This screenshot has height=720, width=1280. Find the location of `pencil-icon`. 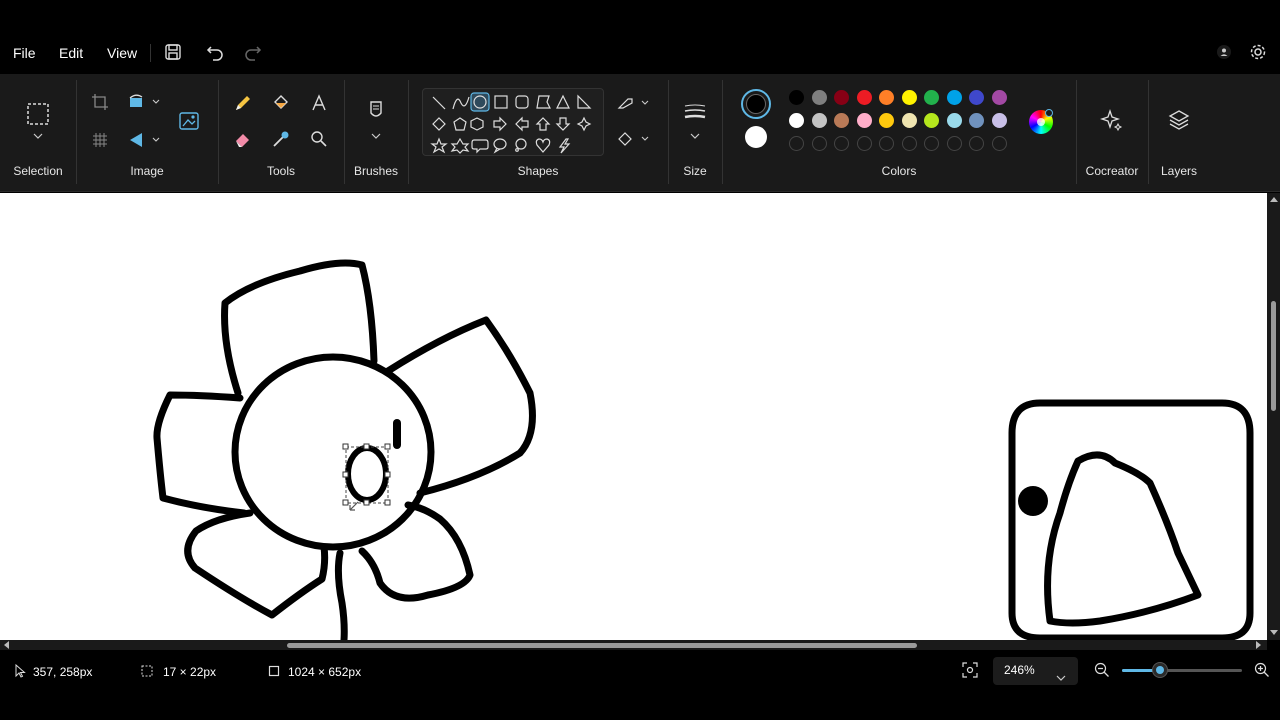

pencil-icon is located at coordinates (243, 103).